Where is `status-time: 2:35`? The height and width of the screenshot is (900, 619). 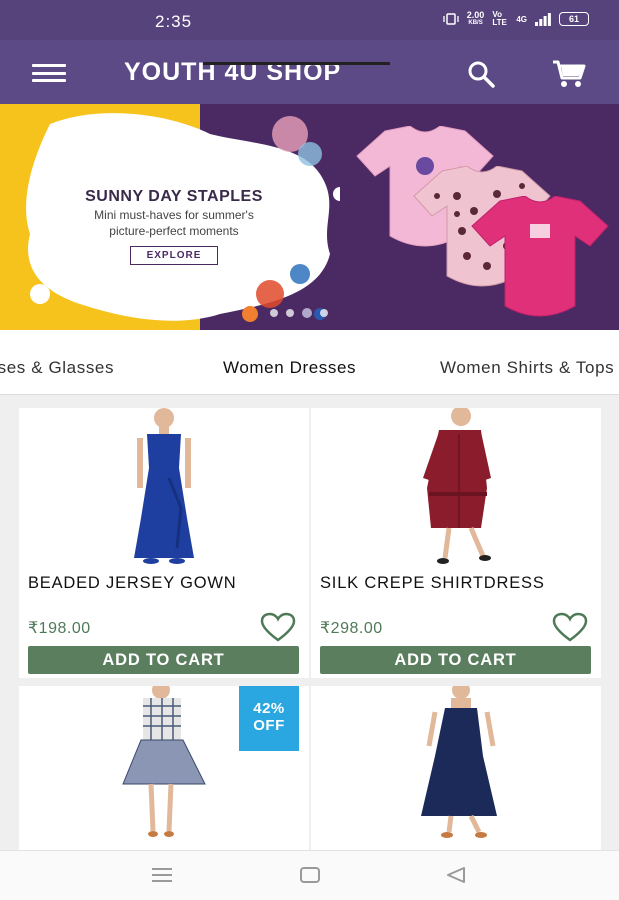 status-time: 2:35 is located at coordinates (174, 21).